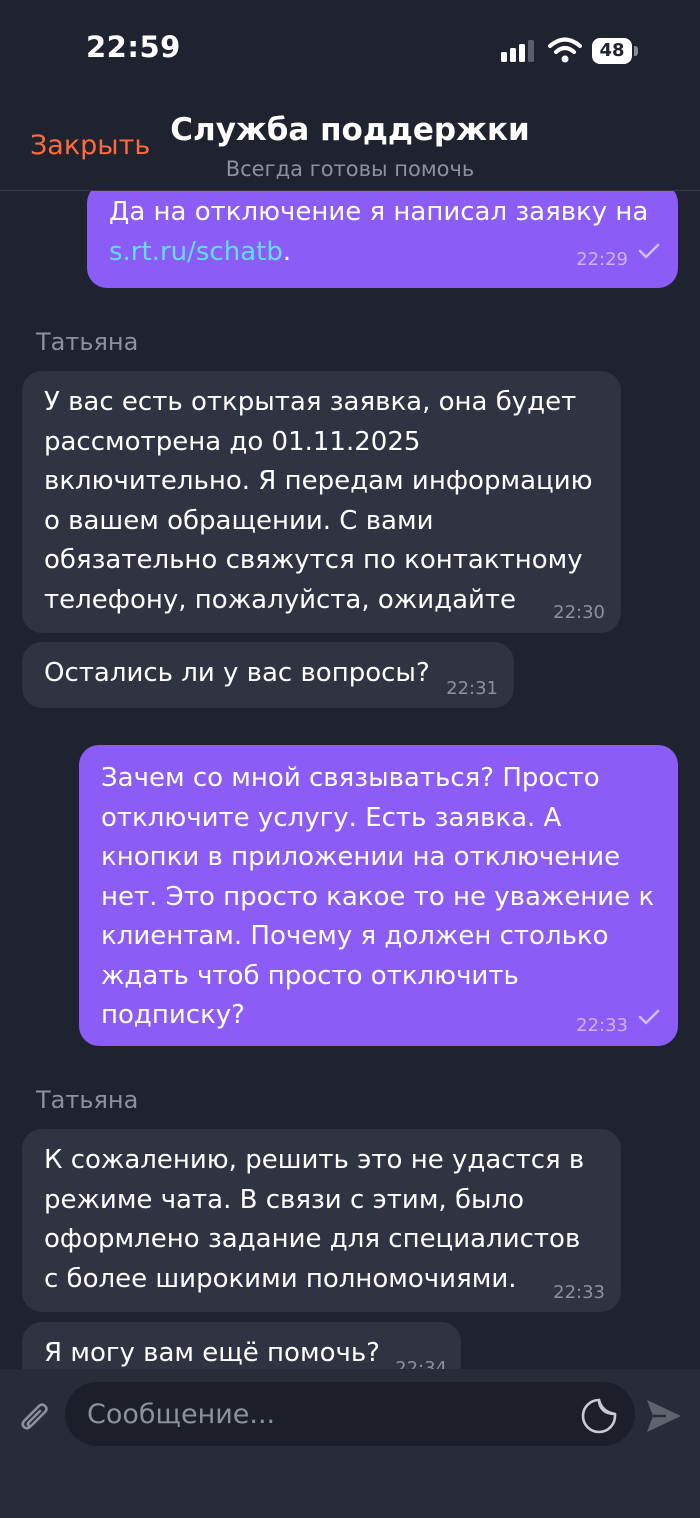  What do you see at coordinates (36, 1419) in the screenshot?
I see `paperclip-icon` at bounding box center [36, 1419].